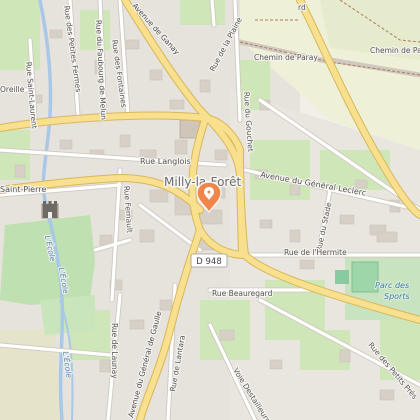  Describe the element at coordinates (50, 209) in the screenshot. I see `castle-icon` at that location.